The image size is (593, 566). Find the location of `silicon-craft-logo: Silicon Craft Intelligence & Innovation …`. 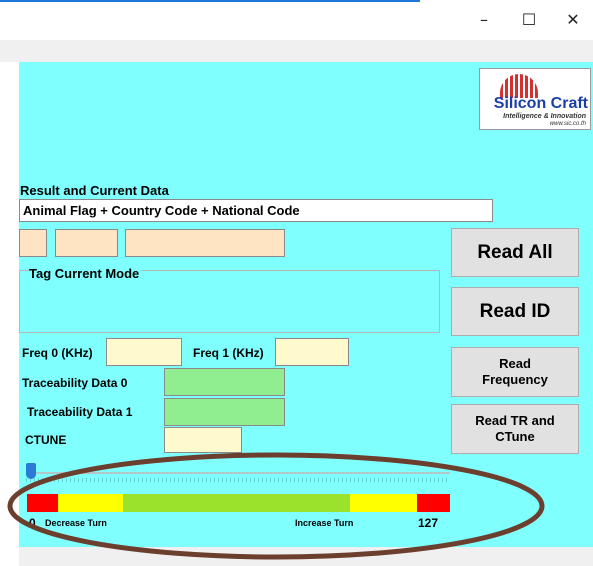

silicon-craft-logo: Silicon Craft Intelligence & Innovation … is located at coordinates (535, 99).